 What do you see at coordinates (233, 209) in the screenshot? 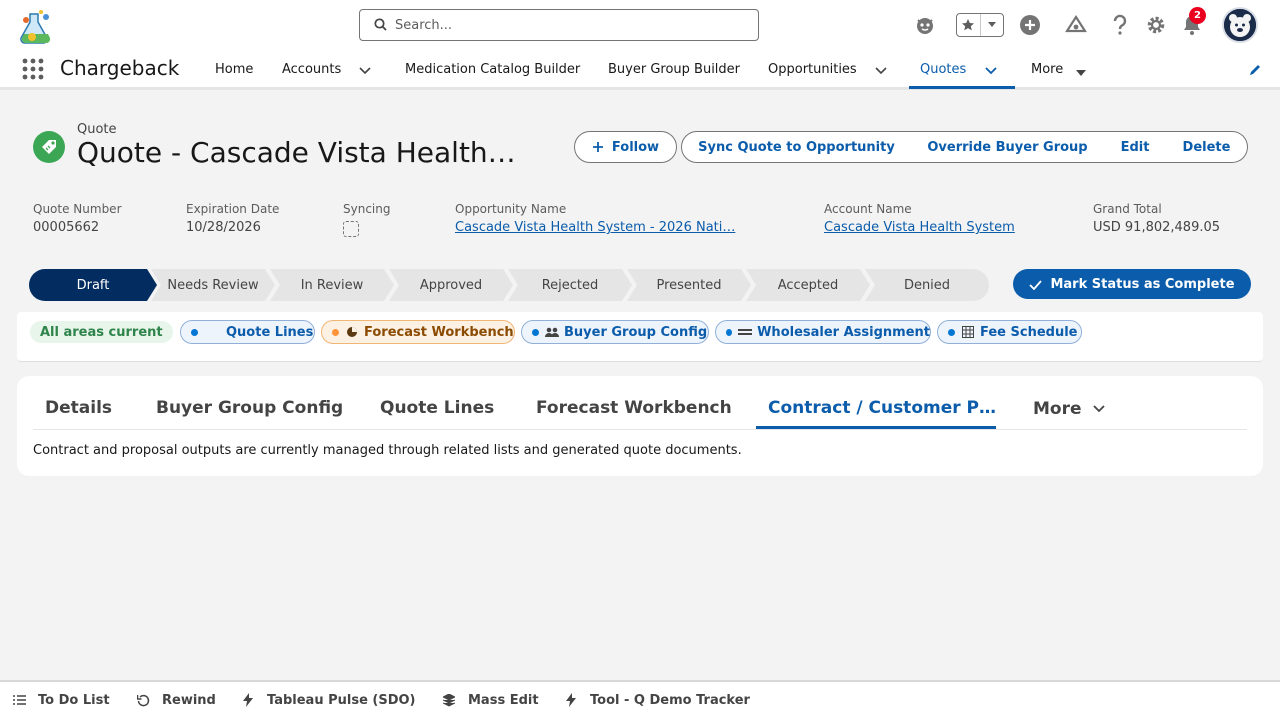
I see `field-label-expiration-date: Expiration Date` at bounding box center [233, 209].